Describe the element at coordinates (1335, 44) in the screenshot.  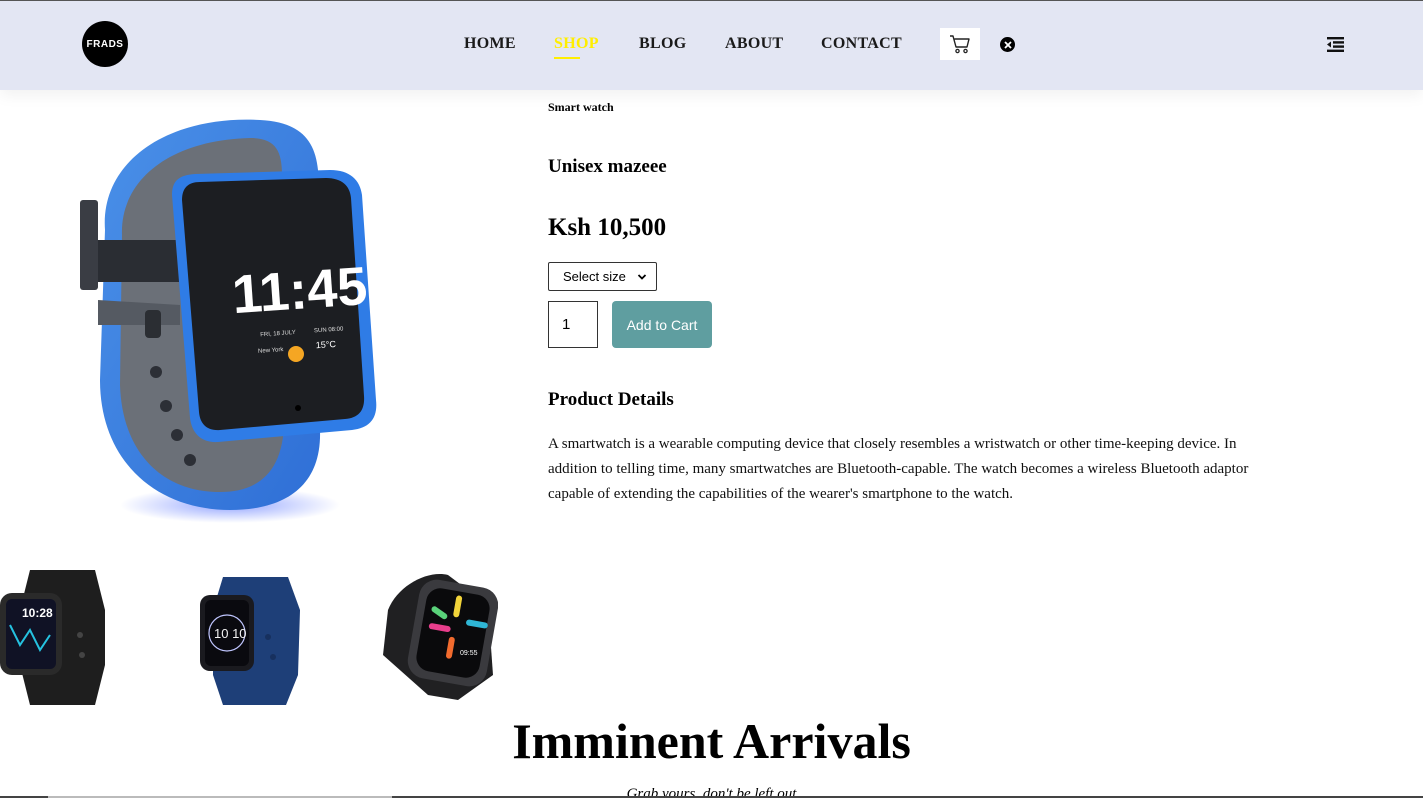
I see `menu-icon` at that location.